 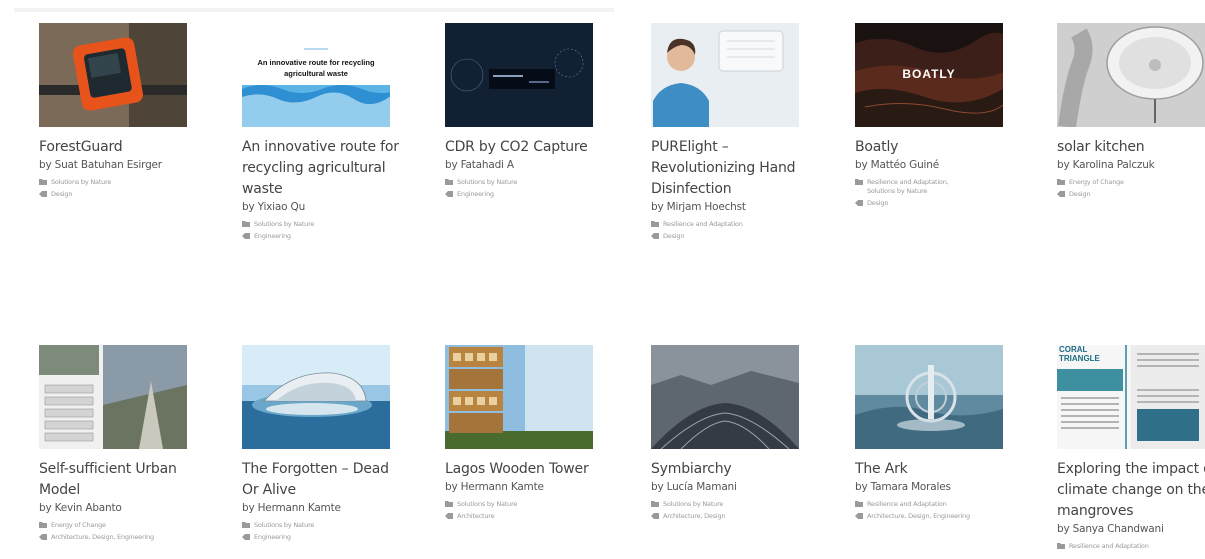 I want to click on project-title: Self-sufficient Urban Model, so click(x=120, y=480).